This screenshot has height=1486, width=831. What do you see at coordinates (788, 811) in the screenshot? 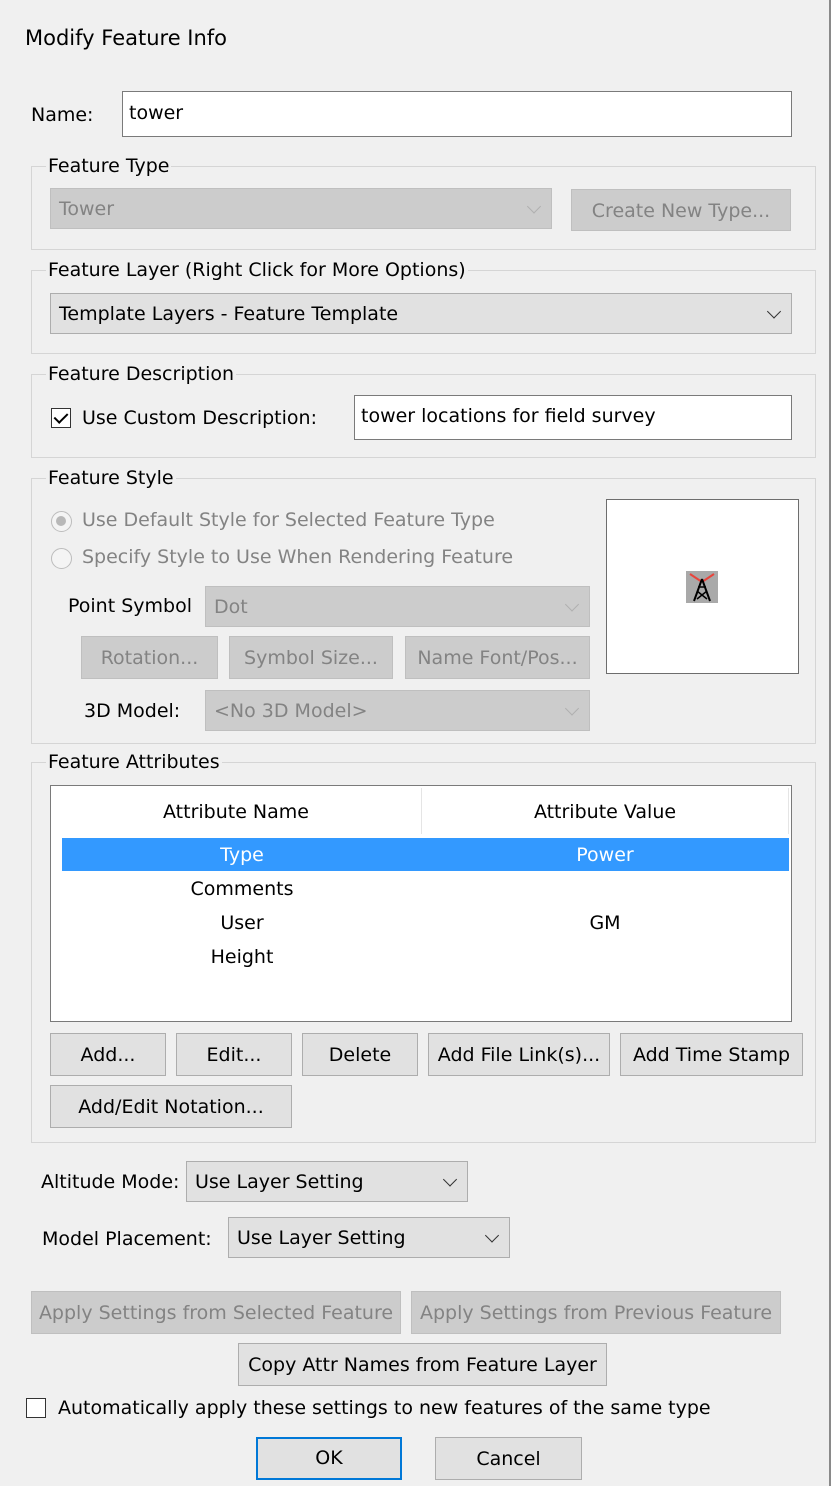
I see `column-separator` at bounding box center [788, 811].